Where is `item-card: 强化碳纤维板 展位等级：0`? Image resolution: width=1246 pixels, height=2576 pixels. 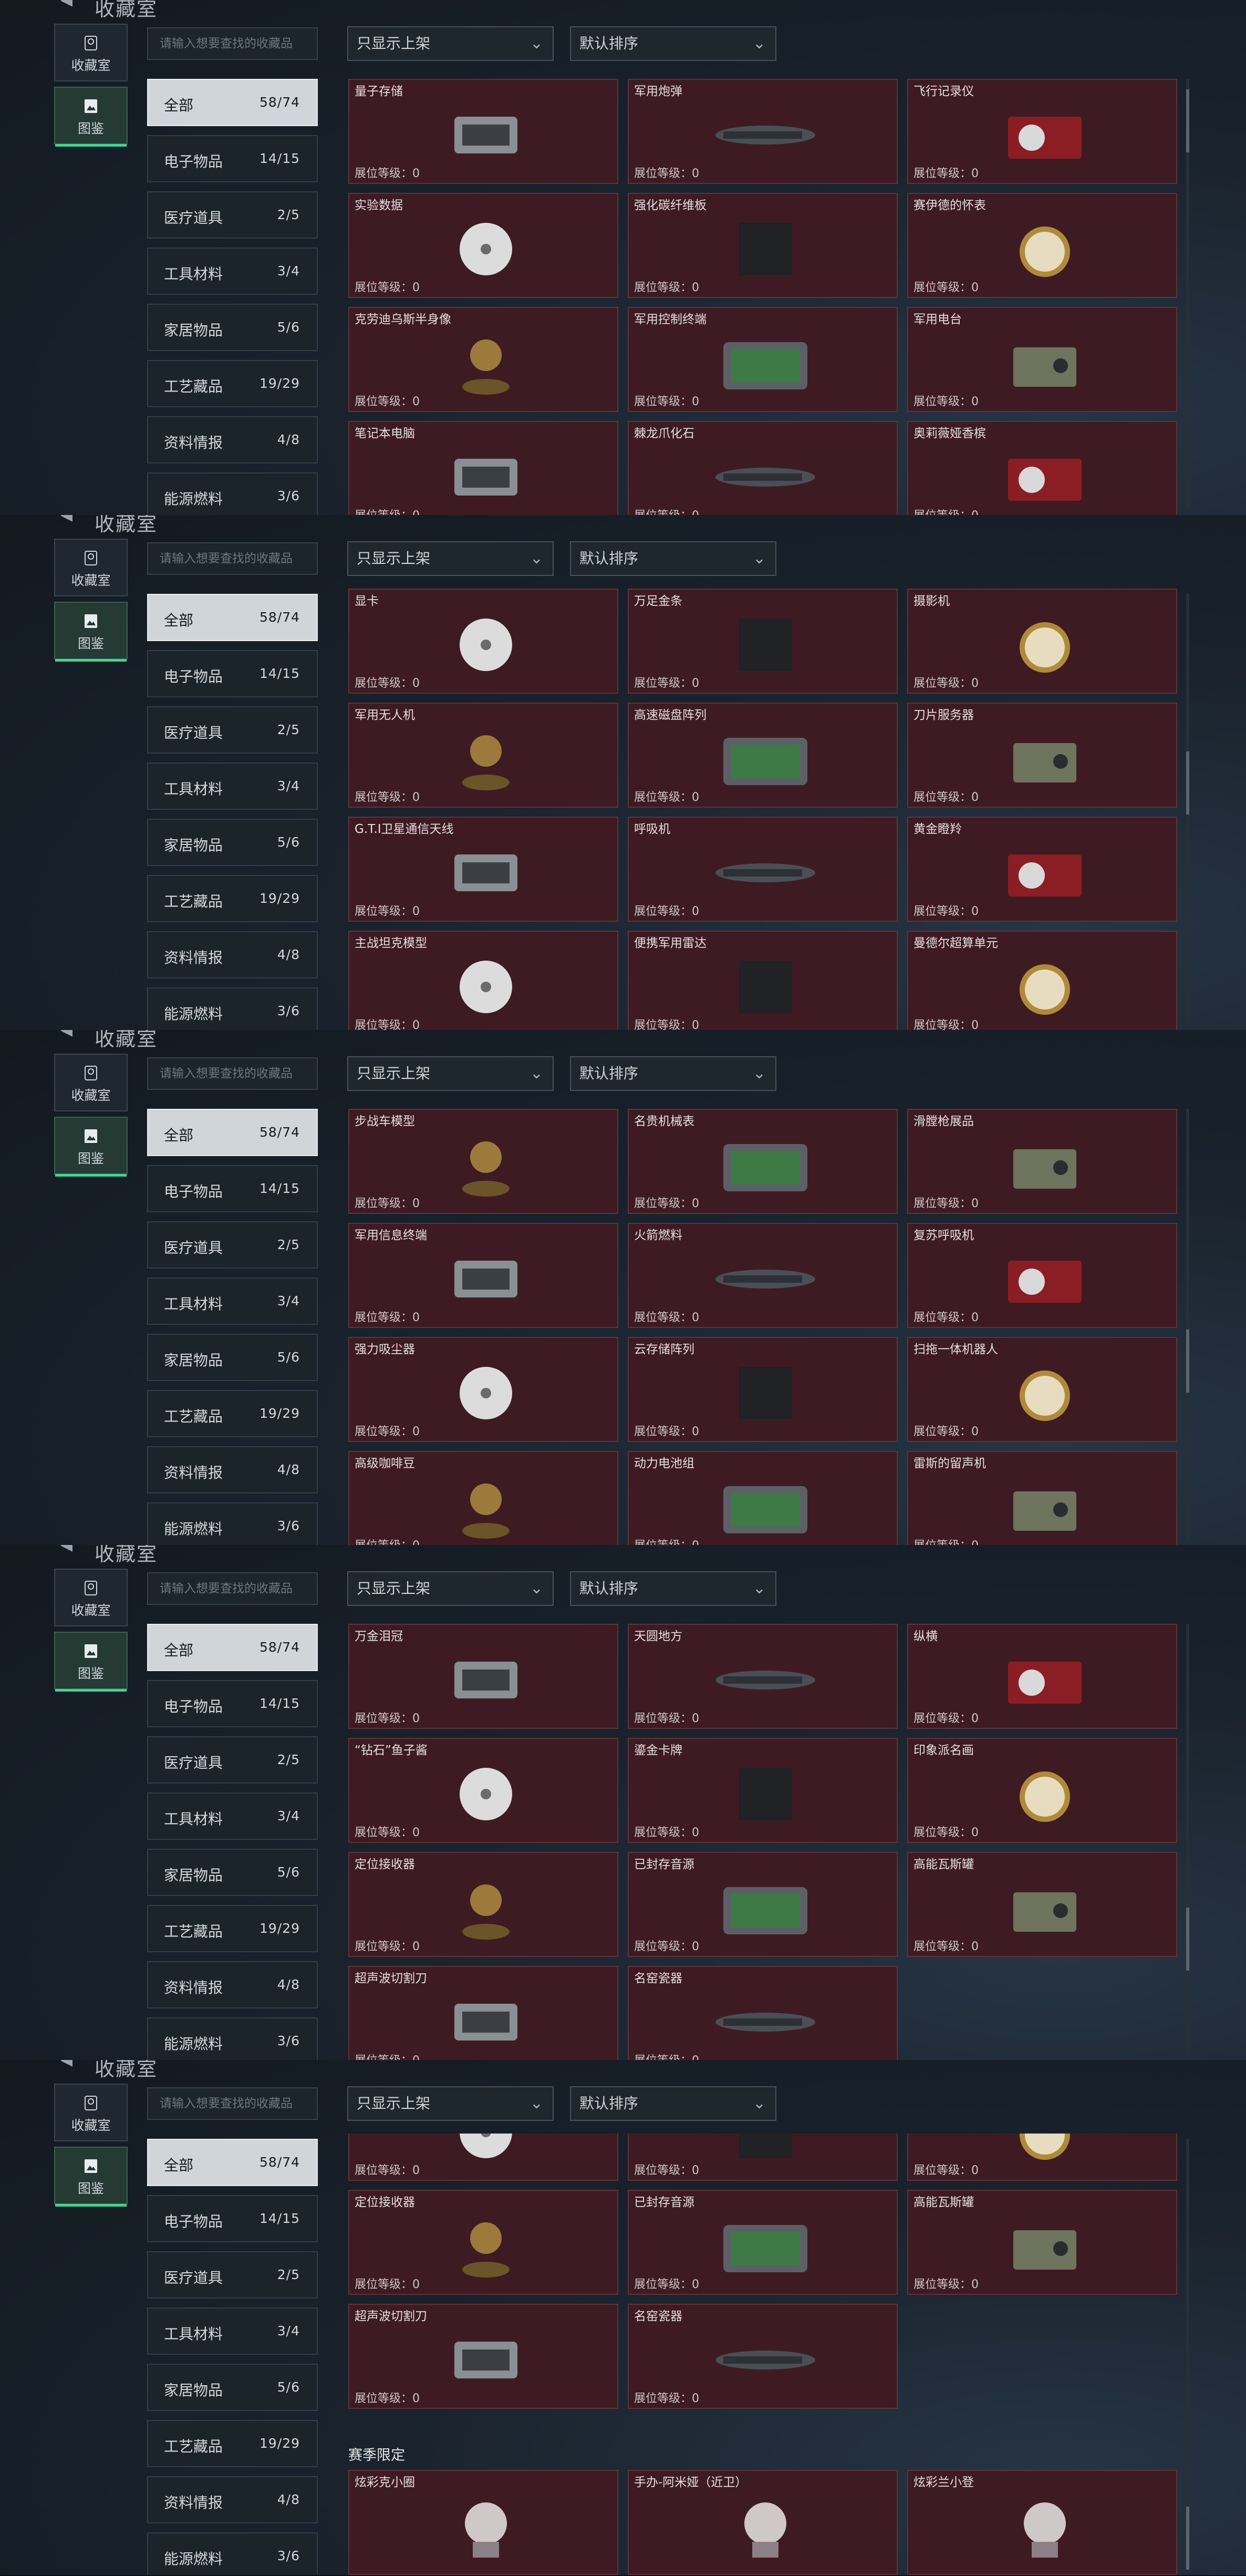 item-card: 强化碳纤维板 展位等级：0 is located at coordinates (763, 245).